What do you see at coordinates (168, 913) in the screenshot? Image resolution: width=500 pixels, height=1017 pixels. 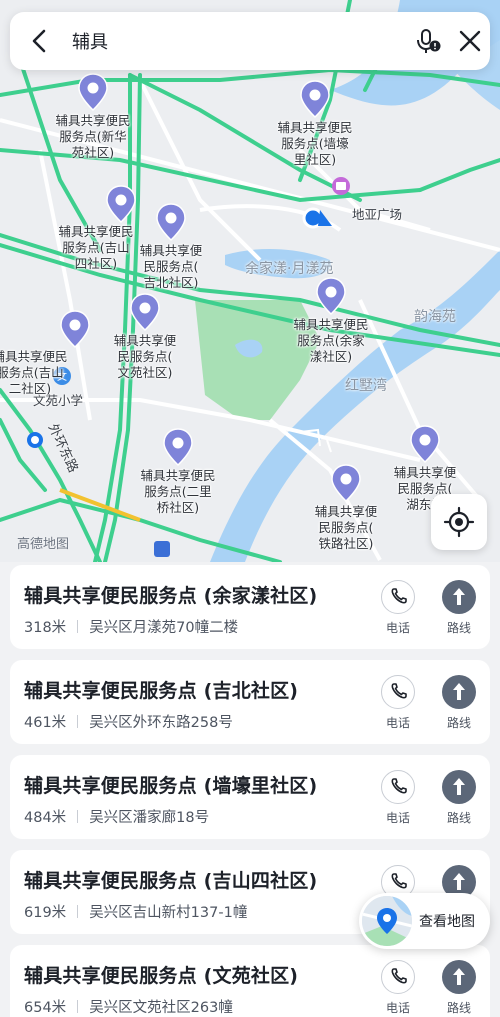 I see `result-address: 吴兴区吉山新村137-1幢` at bounding box center [168, 913].